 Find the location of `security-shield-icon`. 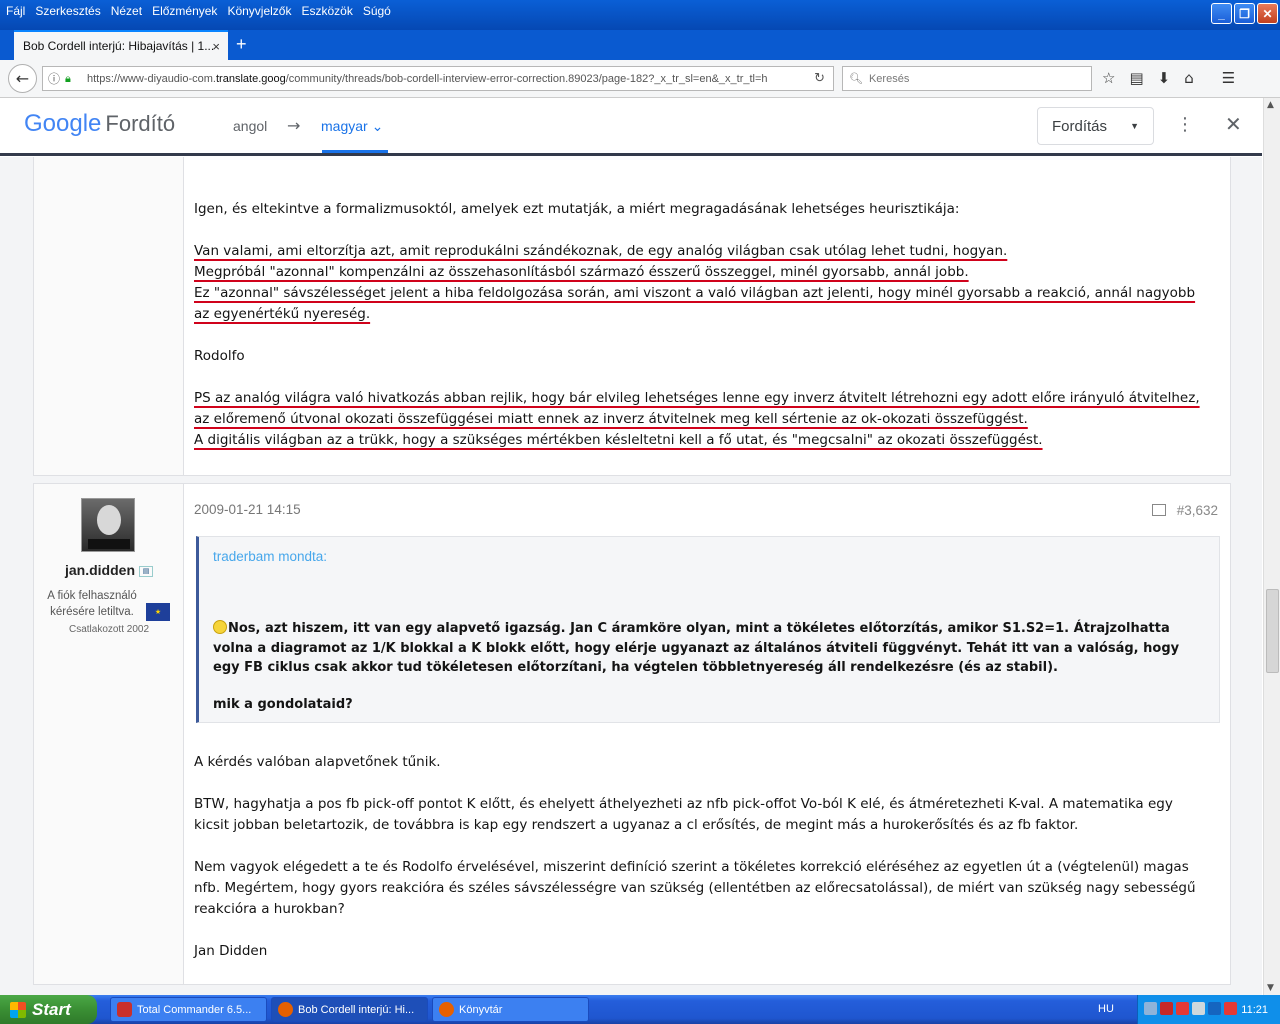

security-shield-icon is located at coordinates (1166, 1008).